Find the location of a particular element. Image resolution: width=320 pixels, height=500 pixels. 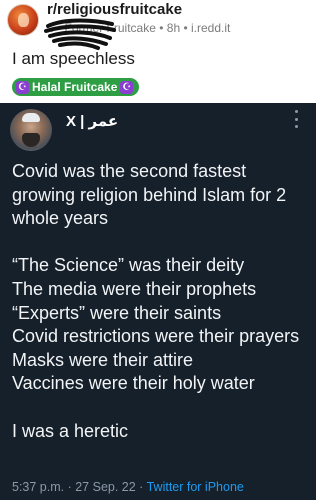

more-options-icon is located at coordinates (296, 119).